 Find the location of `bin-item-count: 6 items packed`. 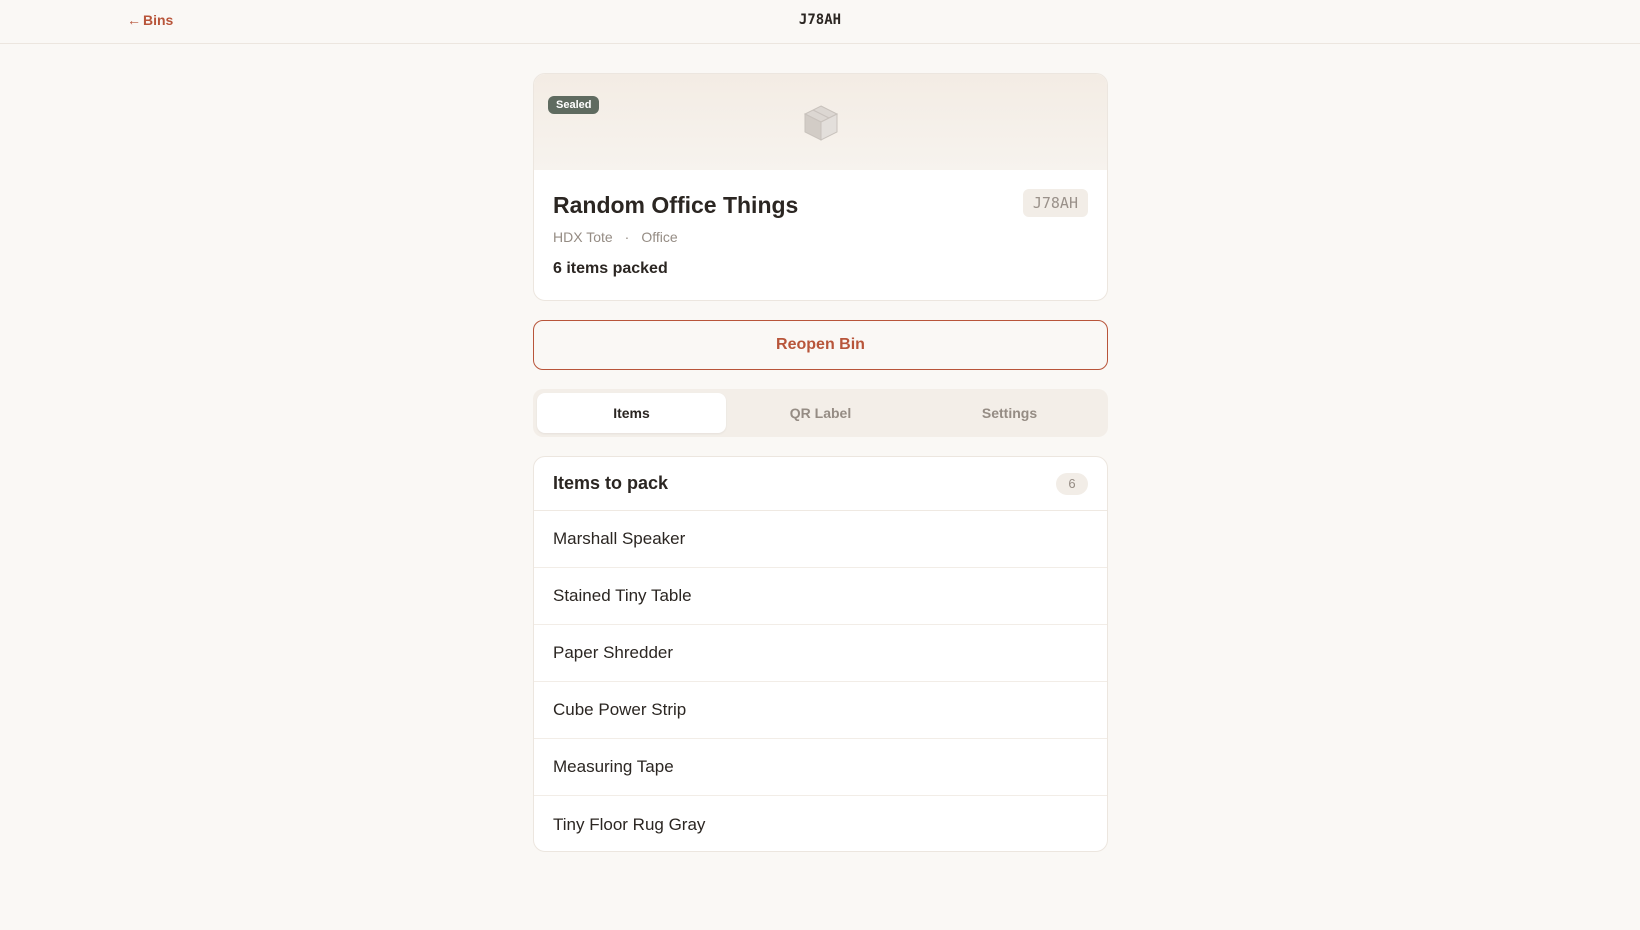

bin-item-count: 6 items packed is located at coordinates (610, 268).